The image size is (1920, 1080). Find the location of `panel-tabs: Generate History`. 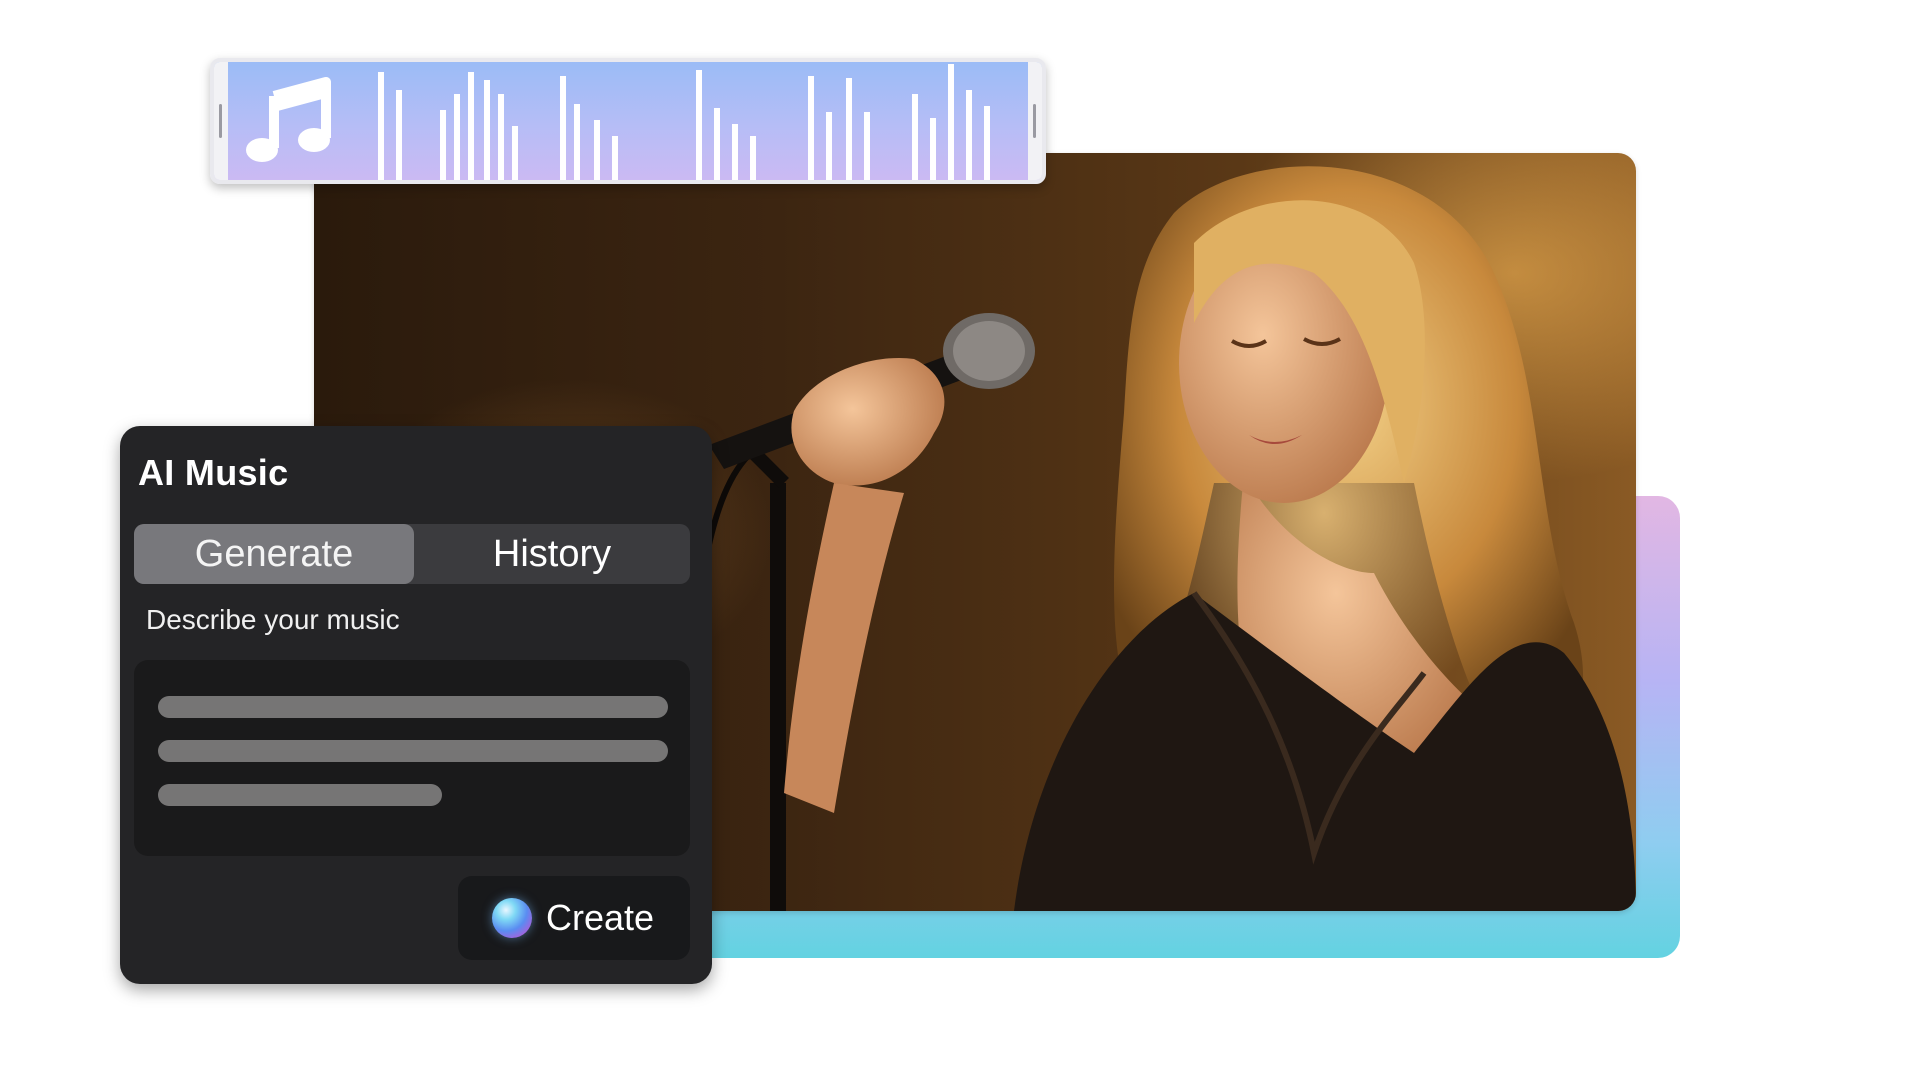

panel-tabs: Generate History is located at coordinates (412, 554).